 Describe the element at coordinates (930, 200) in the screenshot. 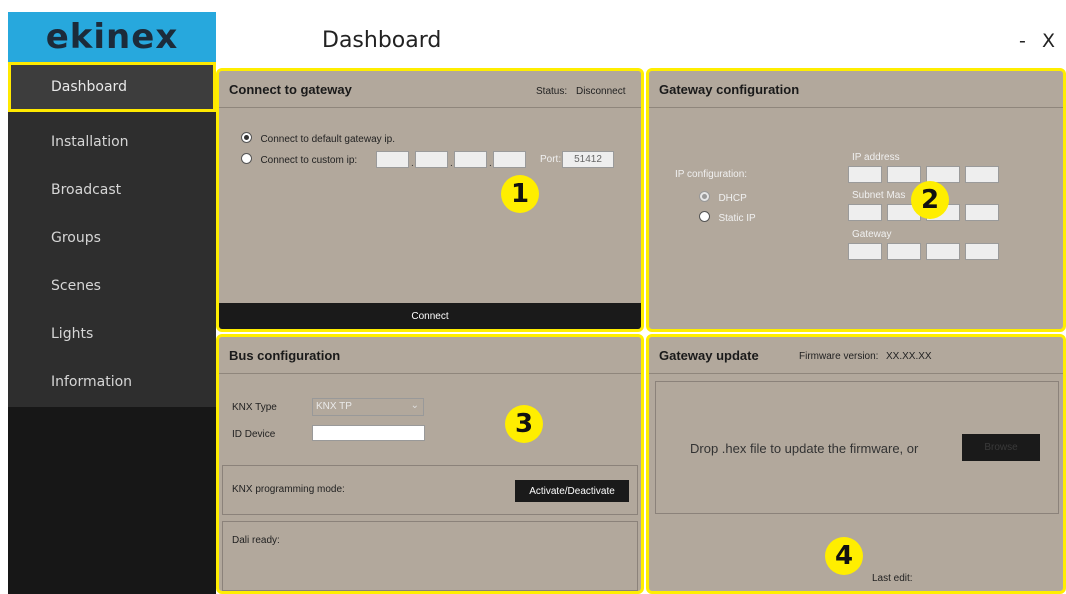

I see `annotation-badge-2: 2` at that location.